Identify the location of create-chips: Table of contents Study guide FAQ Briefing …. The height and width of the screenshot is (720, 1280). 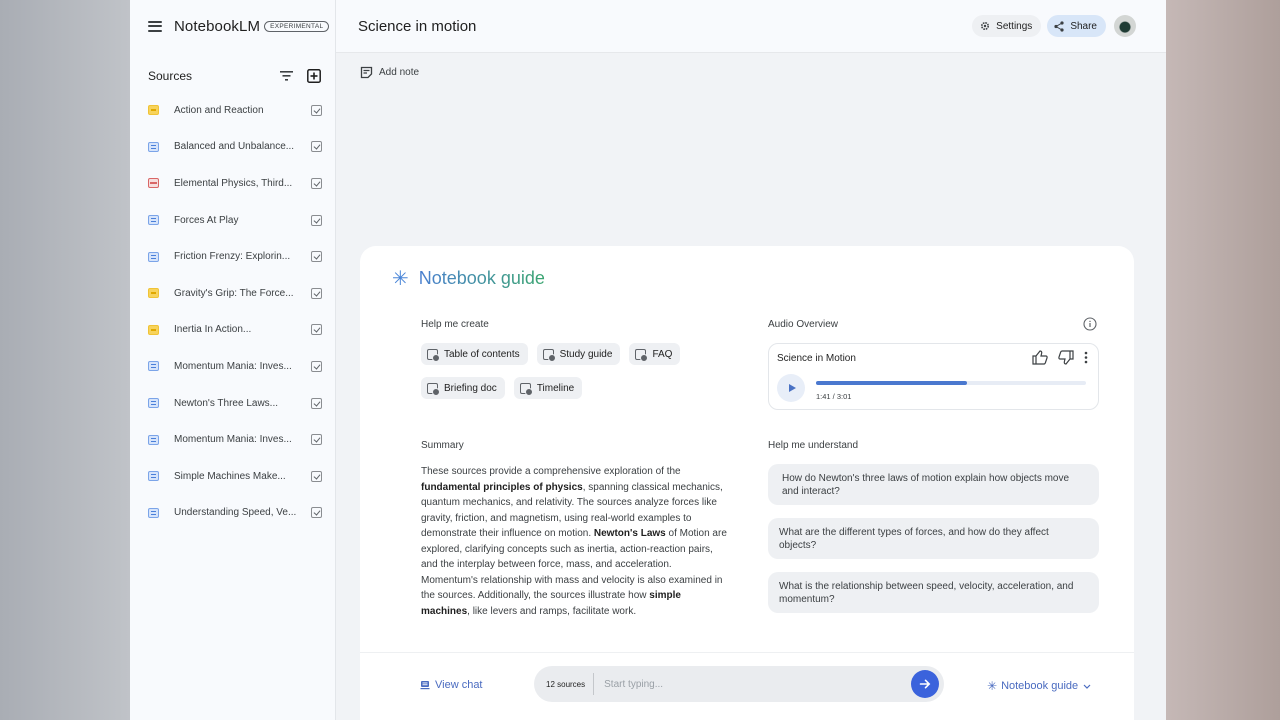
(581, 377).